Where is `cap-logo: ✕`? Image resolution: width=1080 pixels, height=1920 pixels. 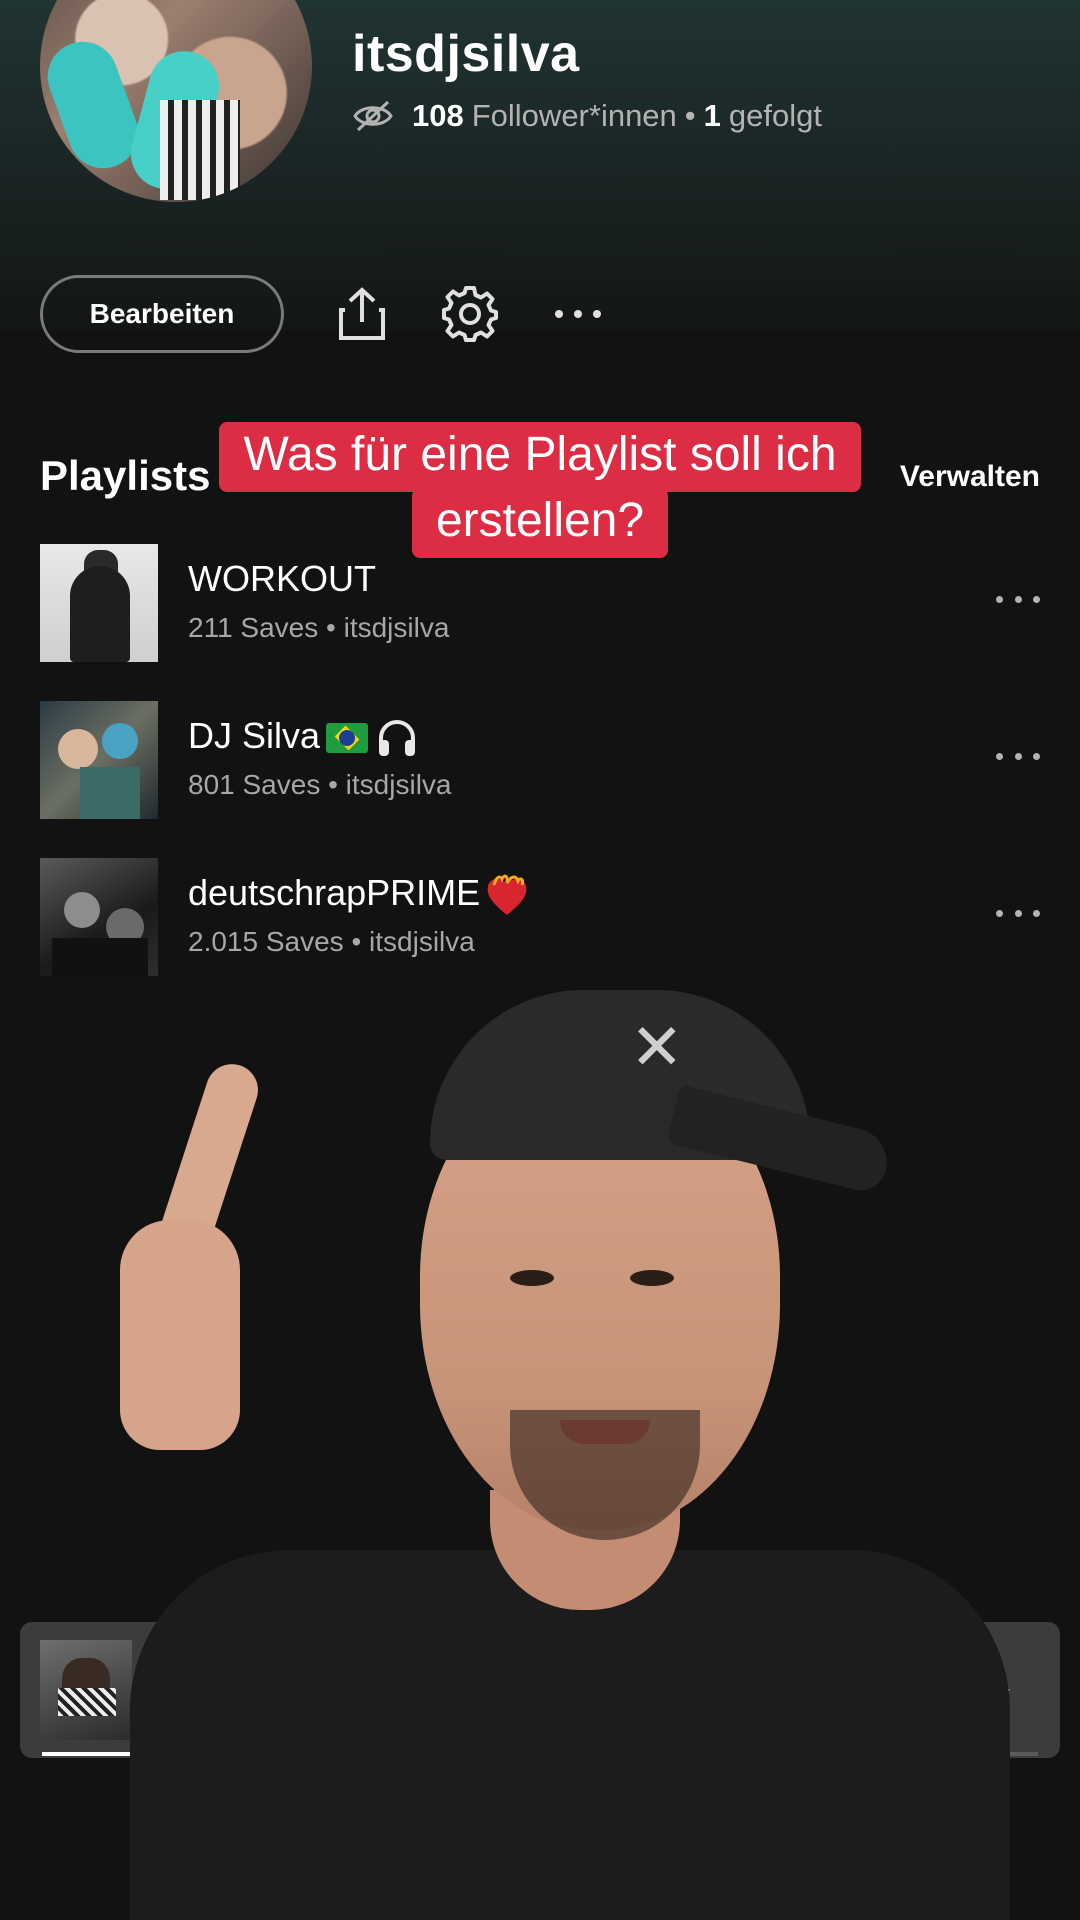
cap-logo: ✕ is located at coordinates (657, 1047).